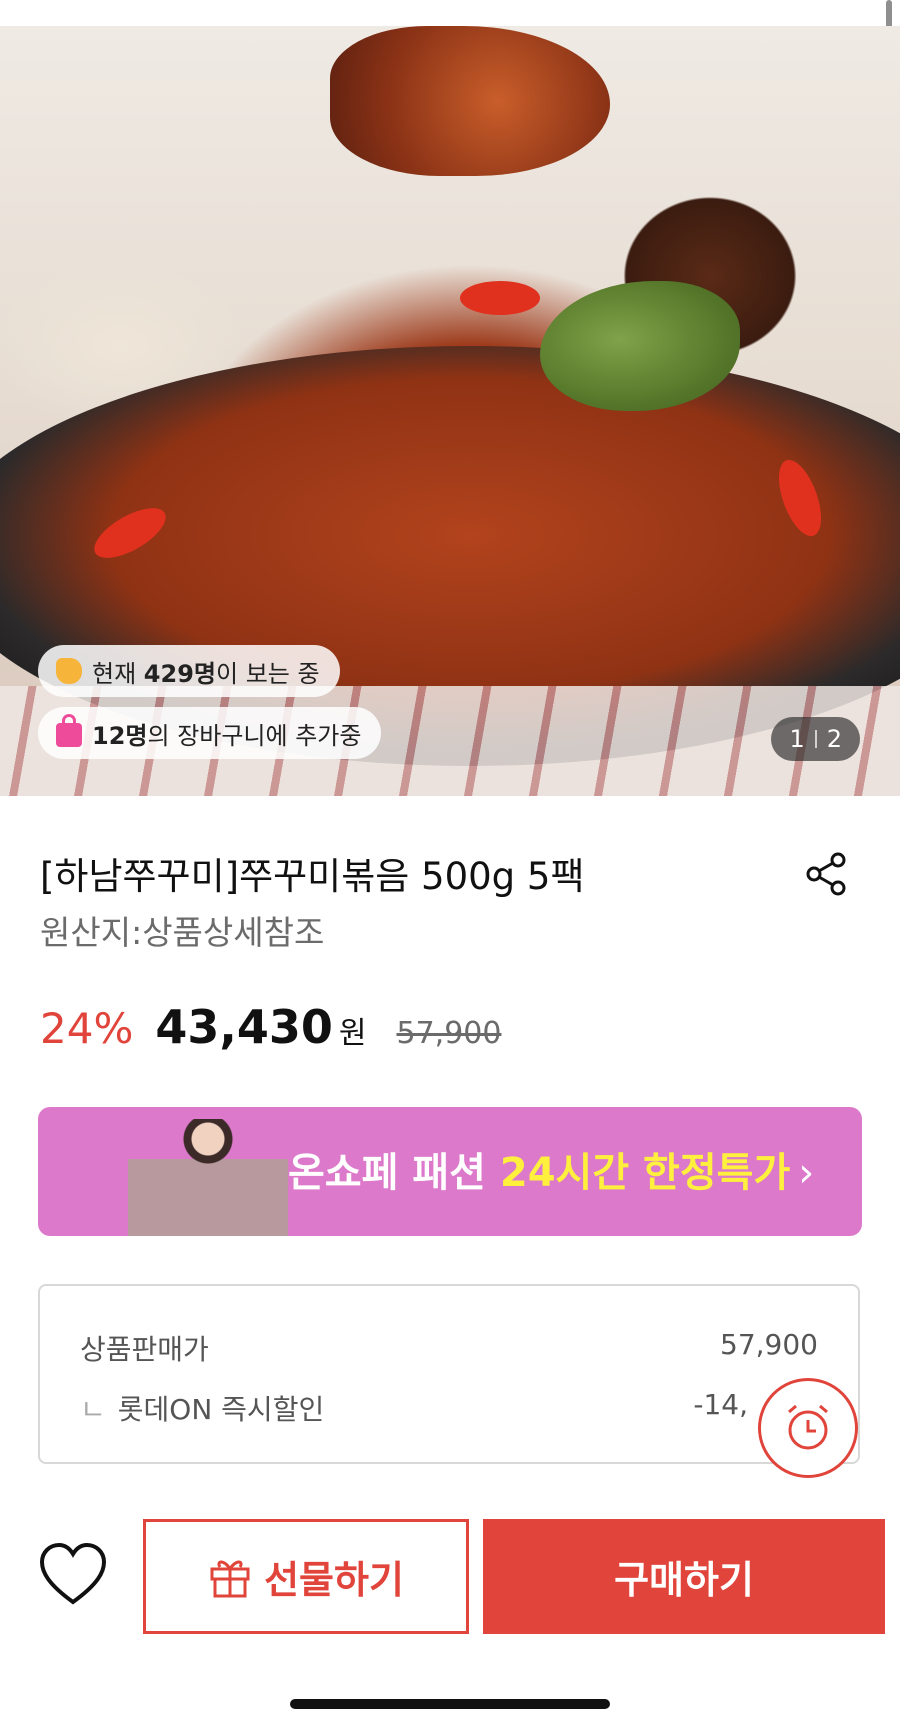 The height and width of the screenshot is (1731, 900). Describe the element at coordinates (182, 932) in the screenshot. I see `product-origin: 원산지:상품상세참조` at that location.